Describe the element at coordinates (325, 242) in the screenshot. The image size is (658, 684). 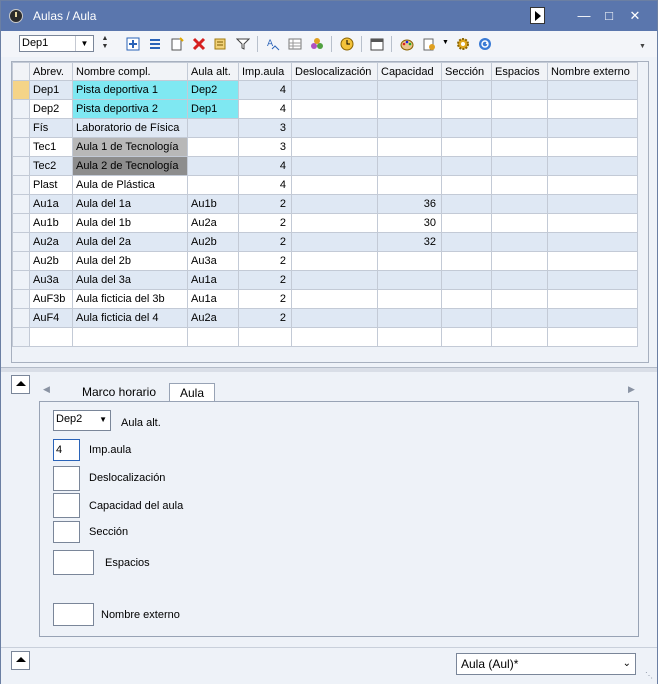
I see `table-row: Au2a Aula del 2a Au2b 2 32` at that location.